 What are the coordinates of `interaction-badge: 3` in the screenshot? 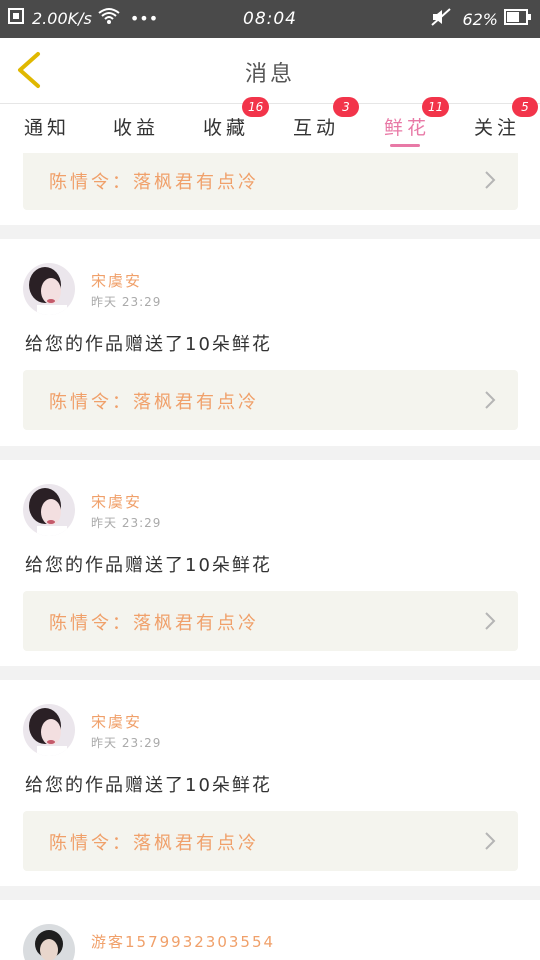 It's located at (346, 107).